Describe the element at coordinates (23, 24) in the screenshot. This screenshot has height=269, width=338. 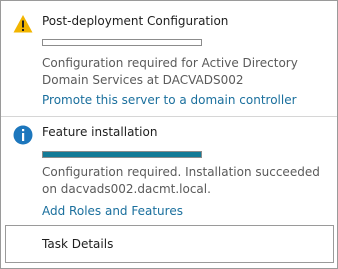
I see `warning-icon` at that location.